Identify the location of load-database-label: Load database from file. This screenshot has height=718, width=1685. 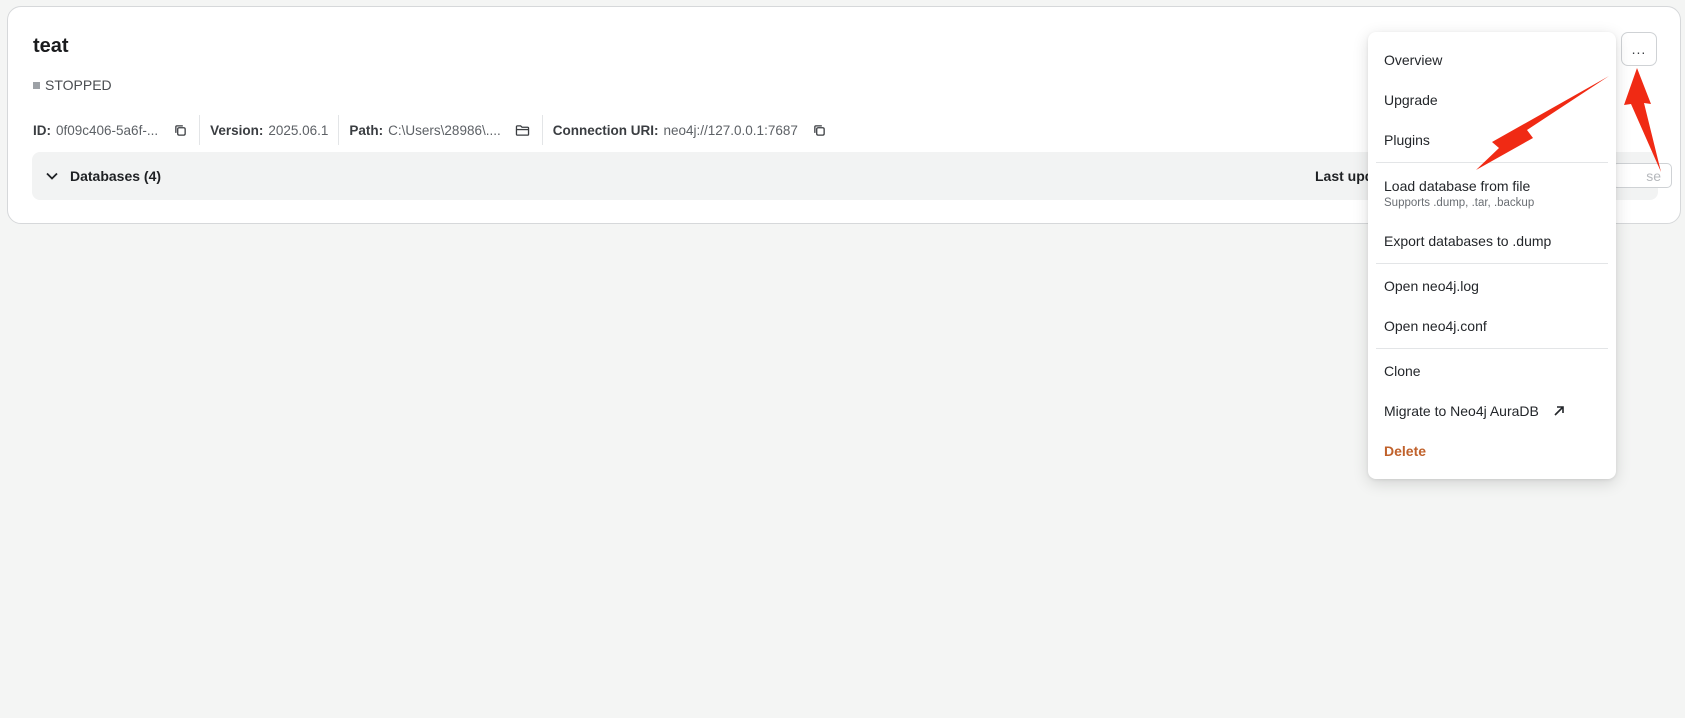
(1457, 185).